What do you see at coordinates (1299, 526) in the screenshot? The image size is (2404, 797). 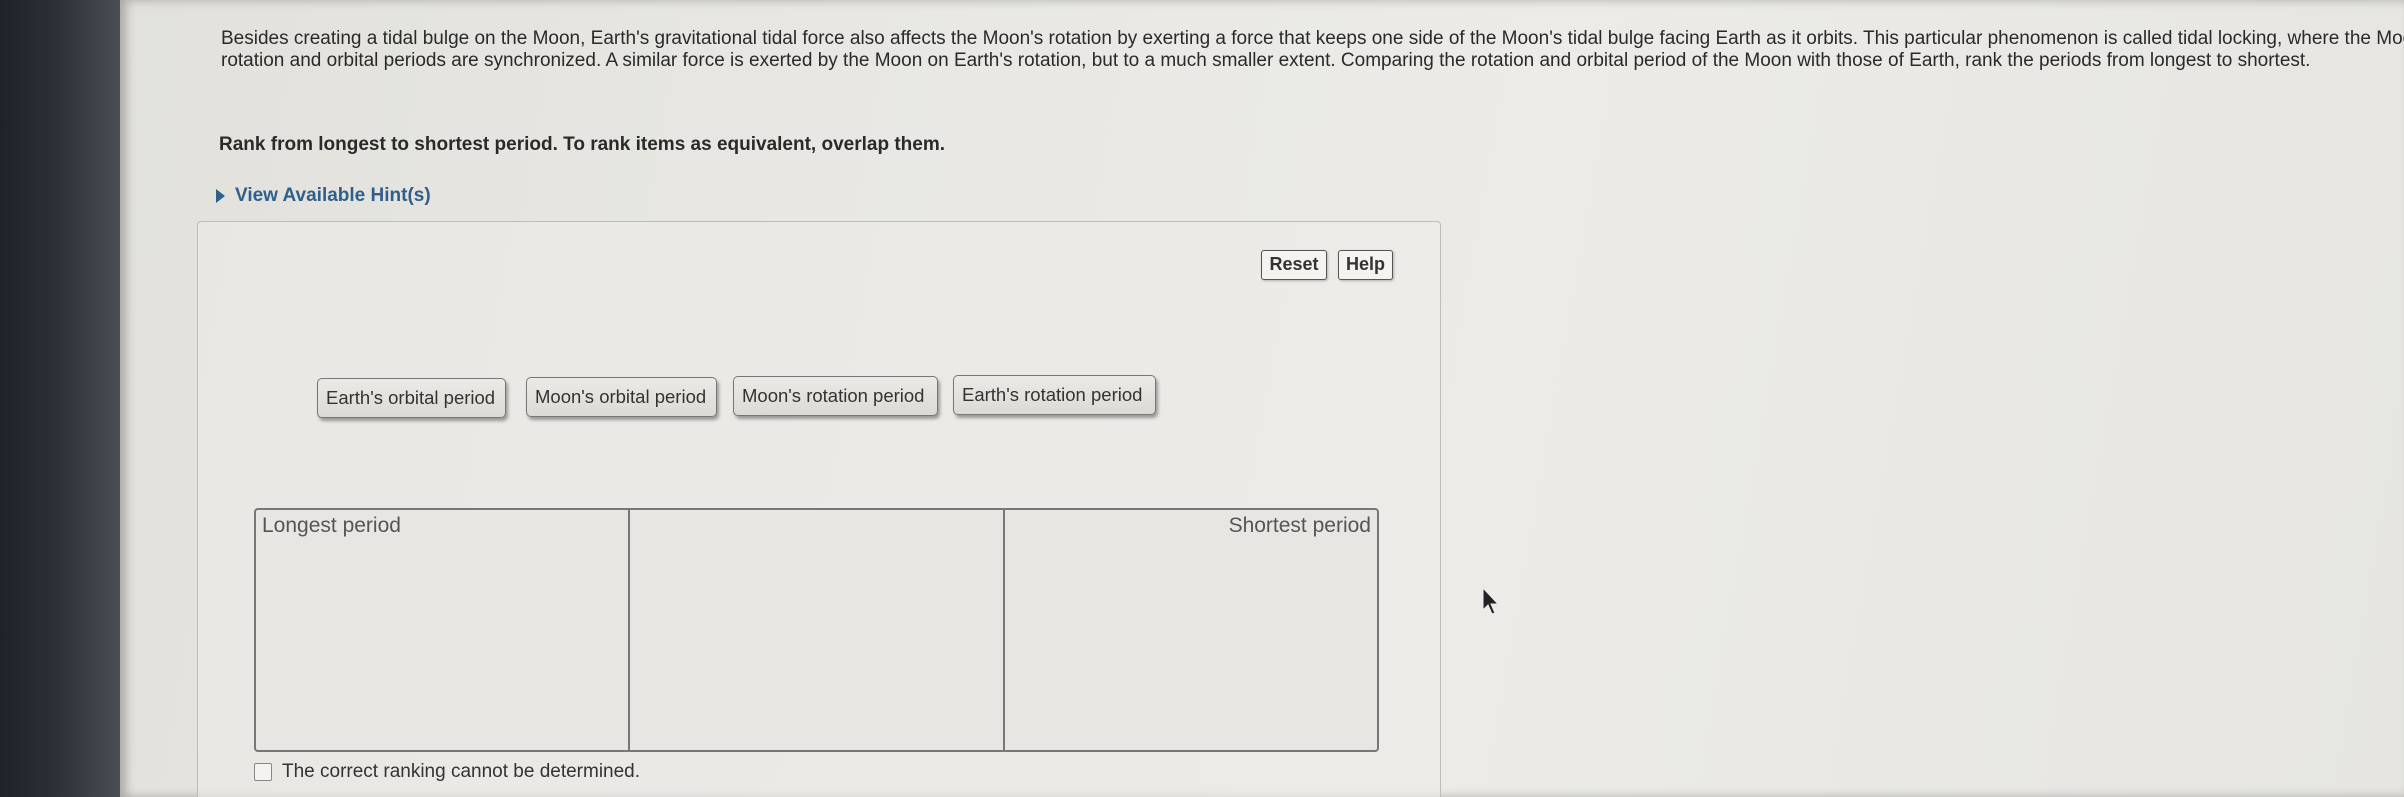 I see `shortest-period-label: Shortest period` at bounding box center [1299, 526].